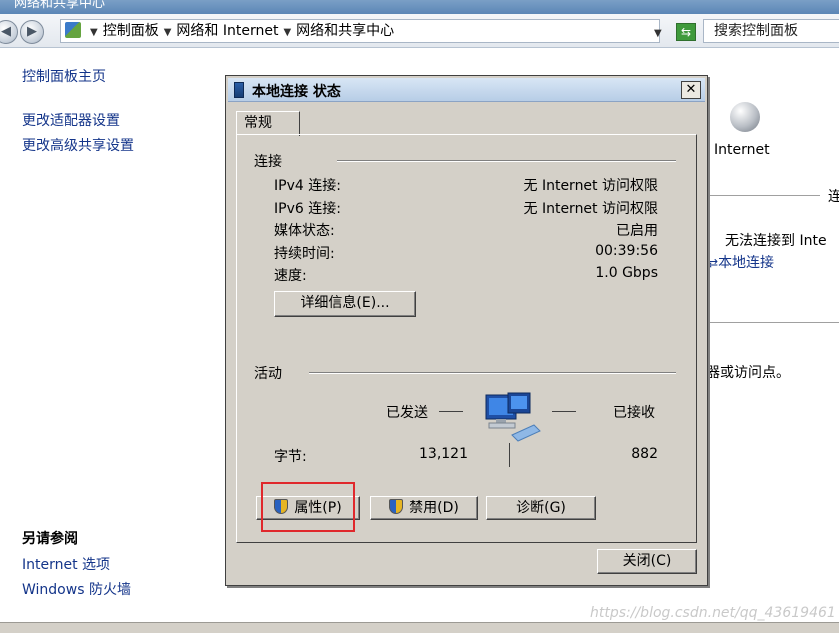  What do you see at coordinates (290, 276) in the screenshot?
I see `speed-label: 速度:` at bounding box center [290, 276].